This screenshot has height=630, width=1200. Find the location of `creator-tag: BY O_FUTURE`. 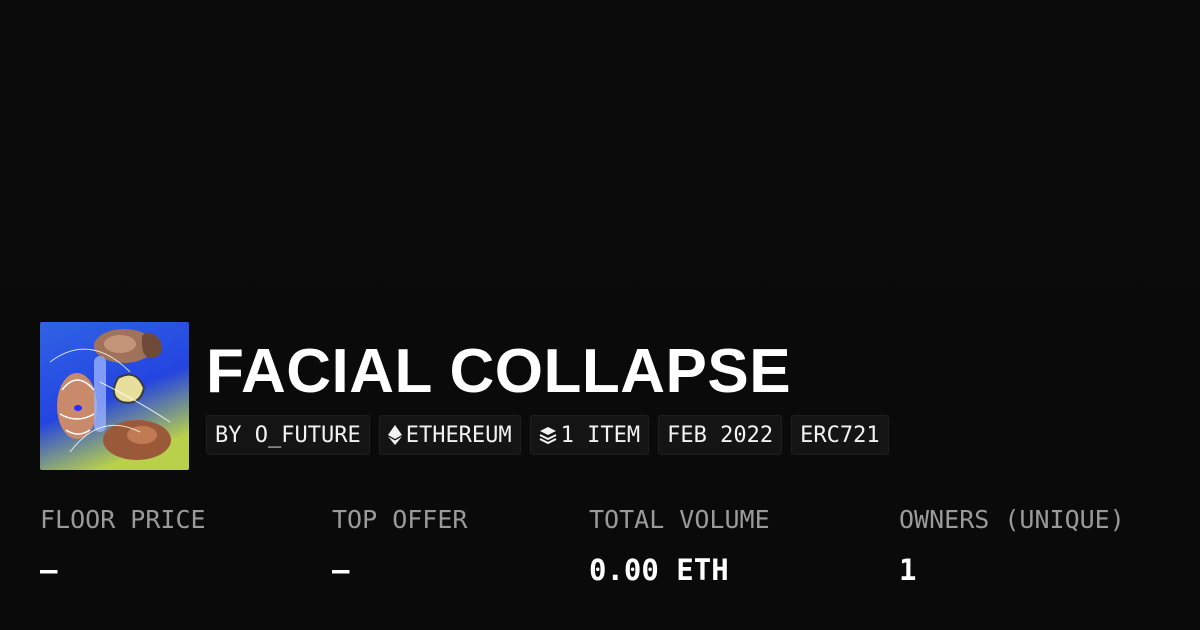

creator-tag: BY O_FUTURE is located at coordinates (288, 435).